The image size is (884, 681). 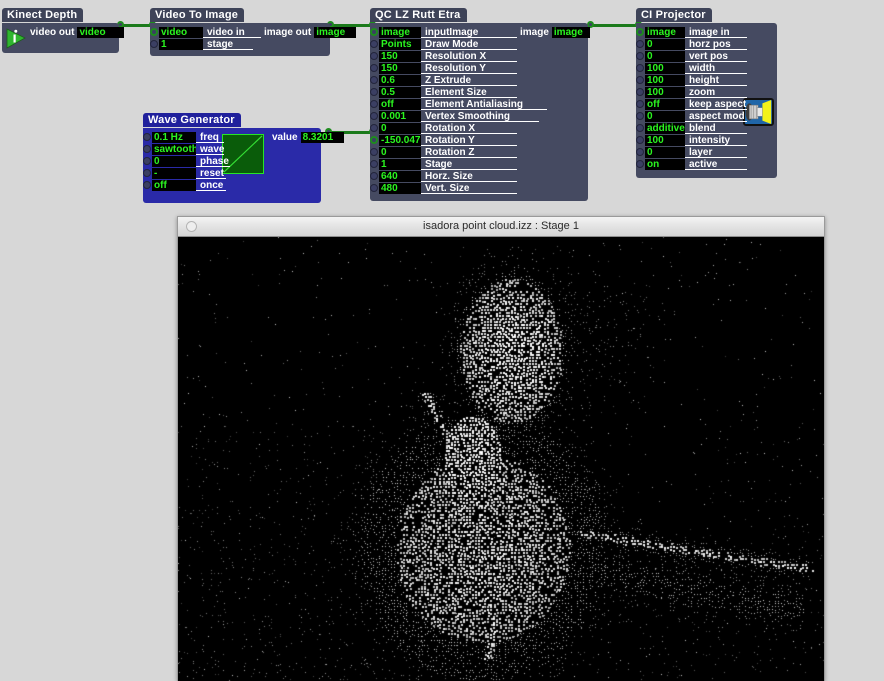 What do you see at coordinates (706, 56) in the screenshot?
I see `param-row-vert-pos: 0 vert pos` at bounding box center [706, 56].